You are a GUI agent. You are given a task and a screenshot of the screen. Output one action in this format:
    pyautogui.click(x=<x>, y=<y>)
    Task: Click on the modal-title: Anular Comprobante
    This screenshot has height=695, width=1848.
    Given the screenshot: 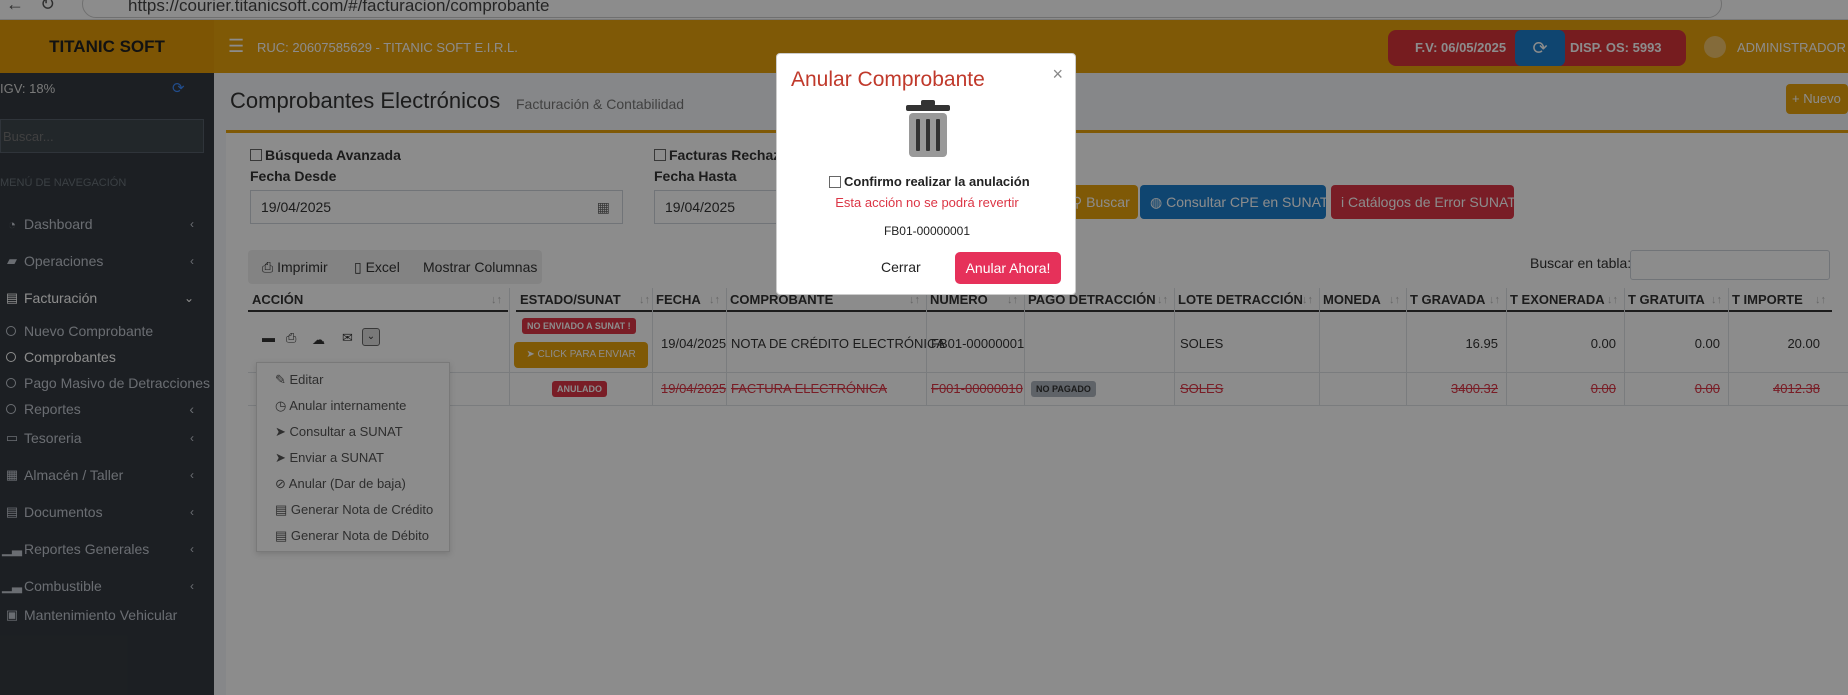 What is the action you would take?
    pyautogui.click(x=888, y=79)
    